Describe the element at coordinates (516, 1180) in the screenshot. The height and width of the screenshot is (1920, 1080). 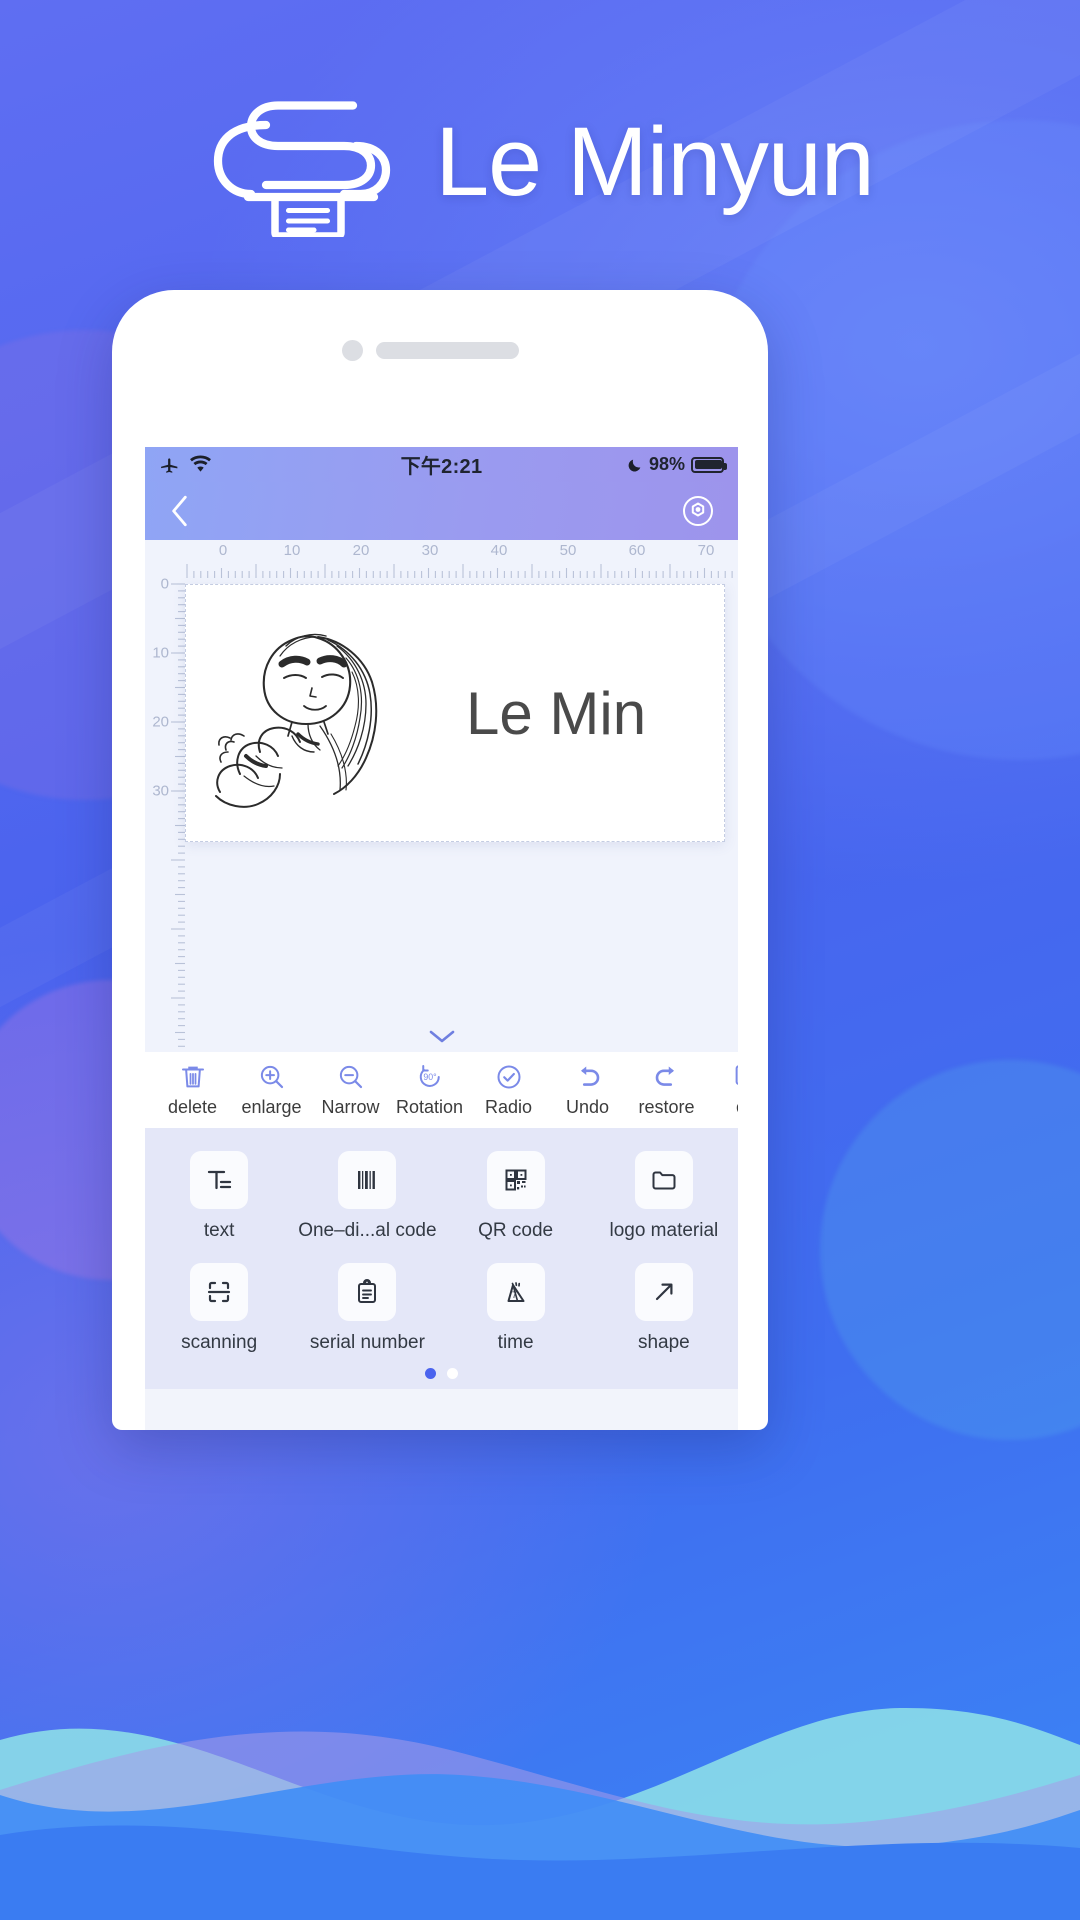
I see `qr-code-icon` at that location.